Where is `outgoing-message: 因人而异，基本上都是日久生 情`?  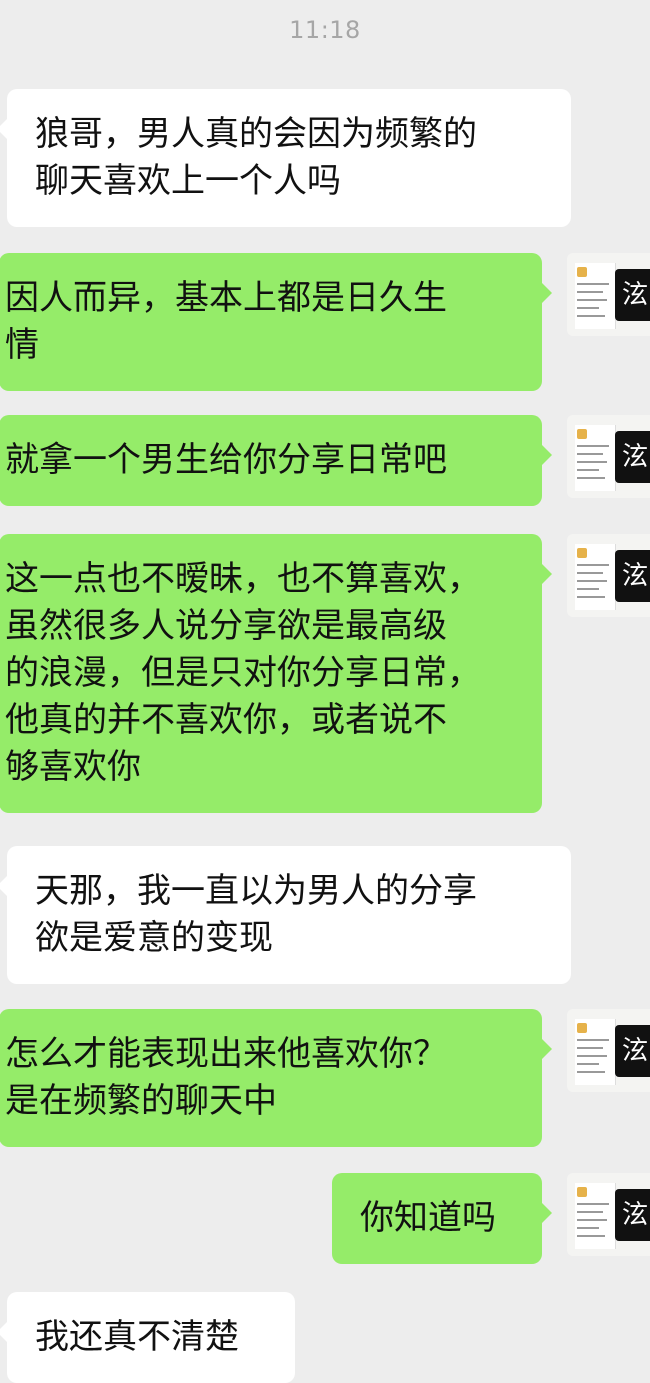 outgoing-message: 因人而异，基本上都是日久生 情 is located at coordinates (276, 322).